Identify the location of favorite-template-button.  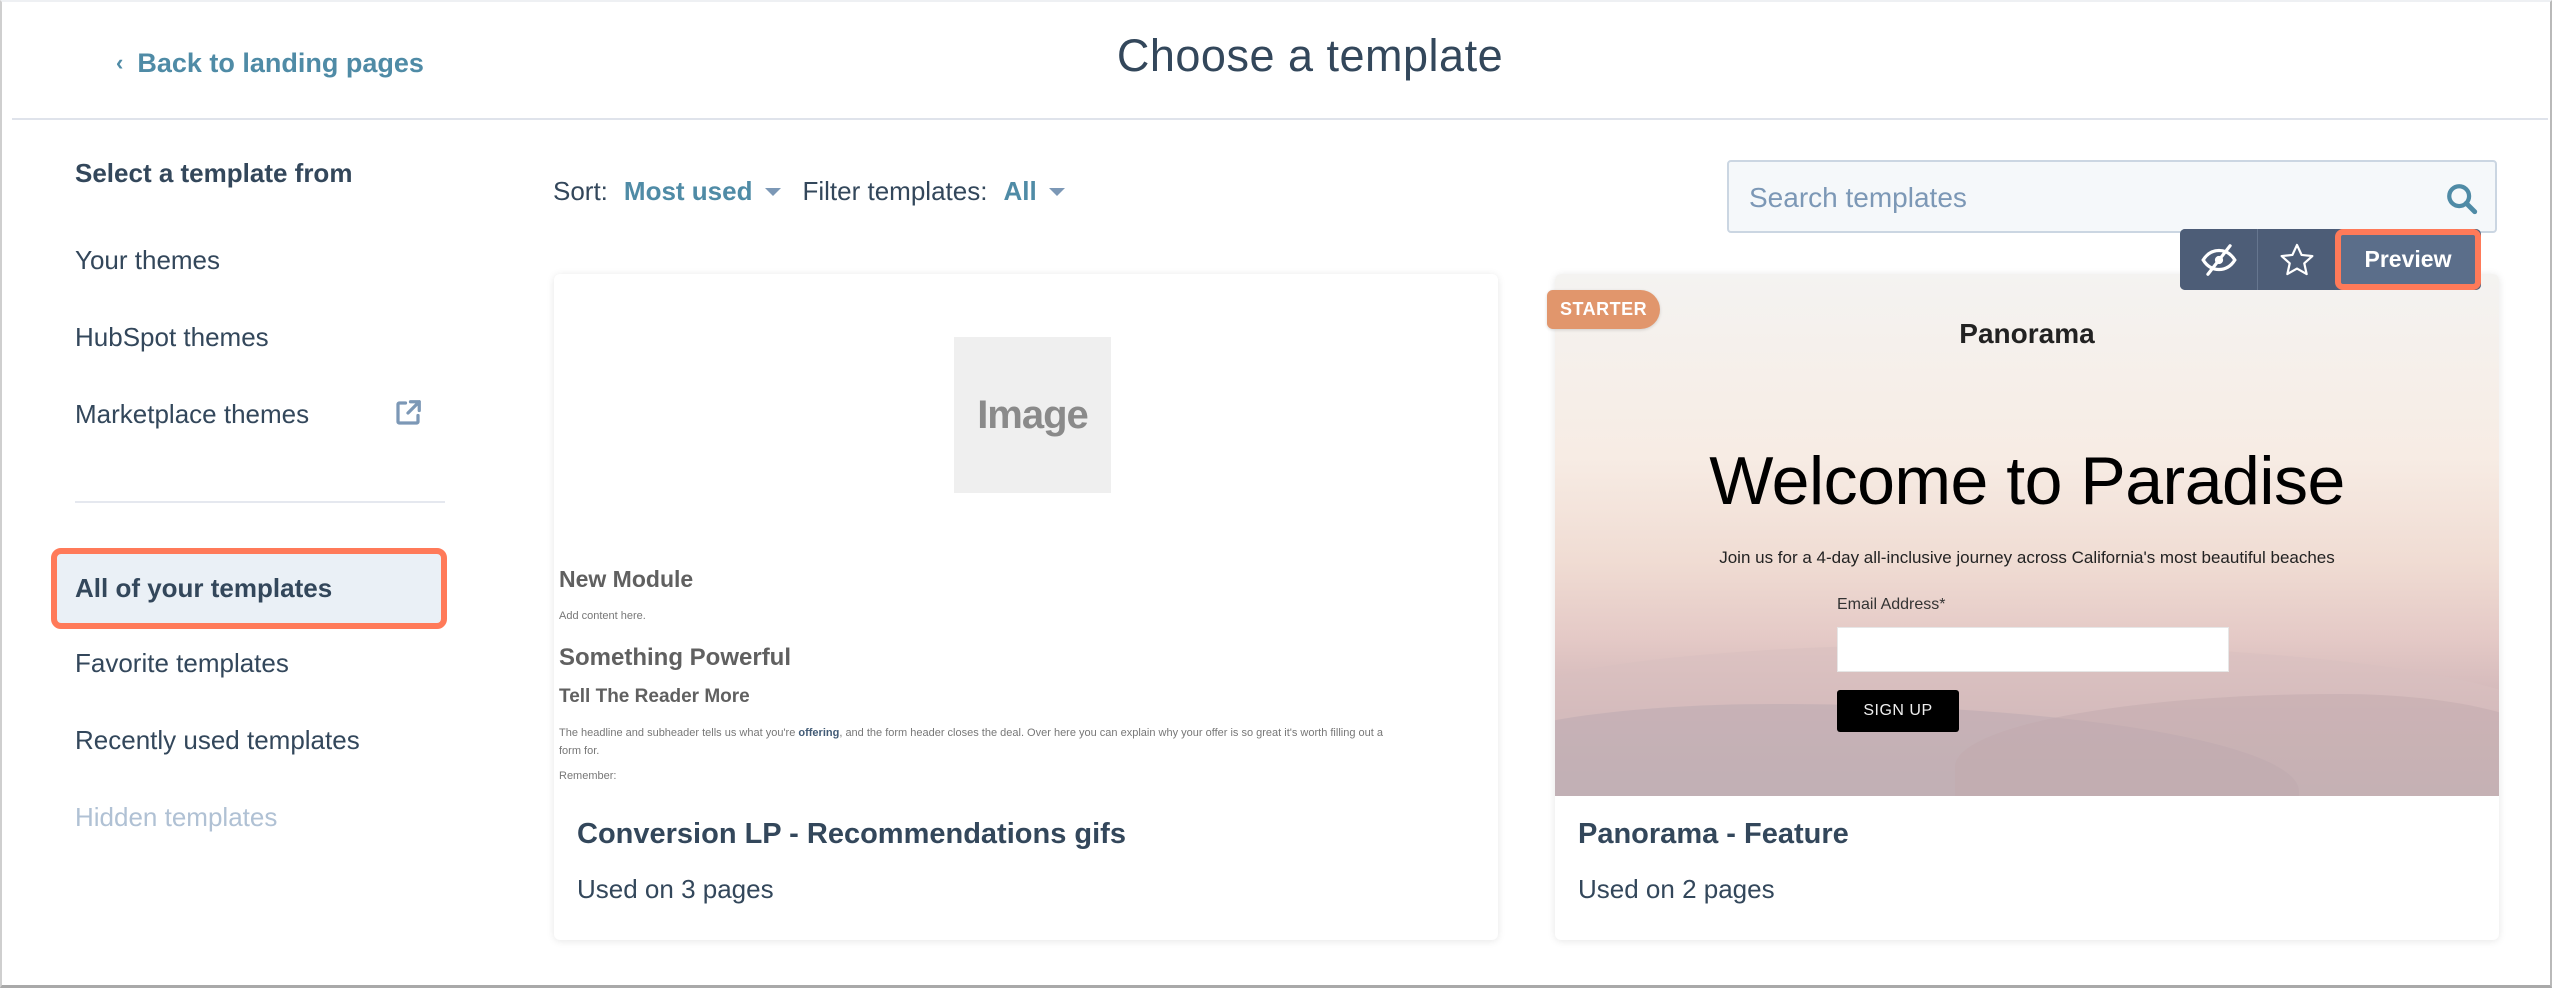
(2296, 259).